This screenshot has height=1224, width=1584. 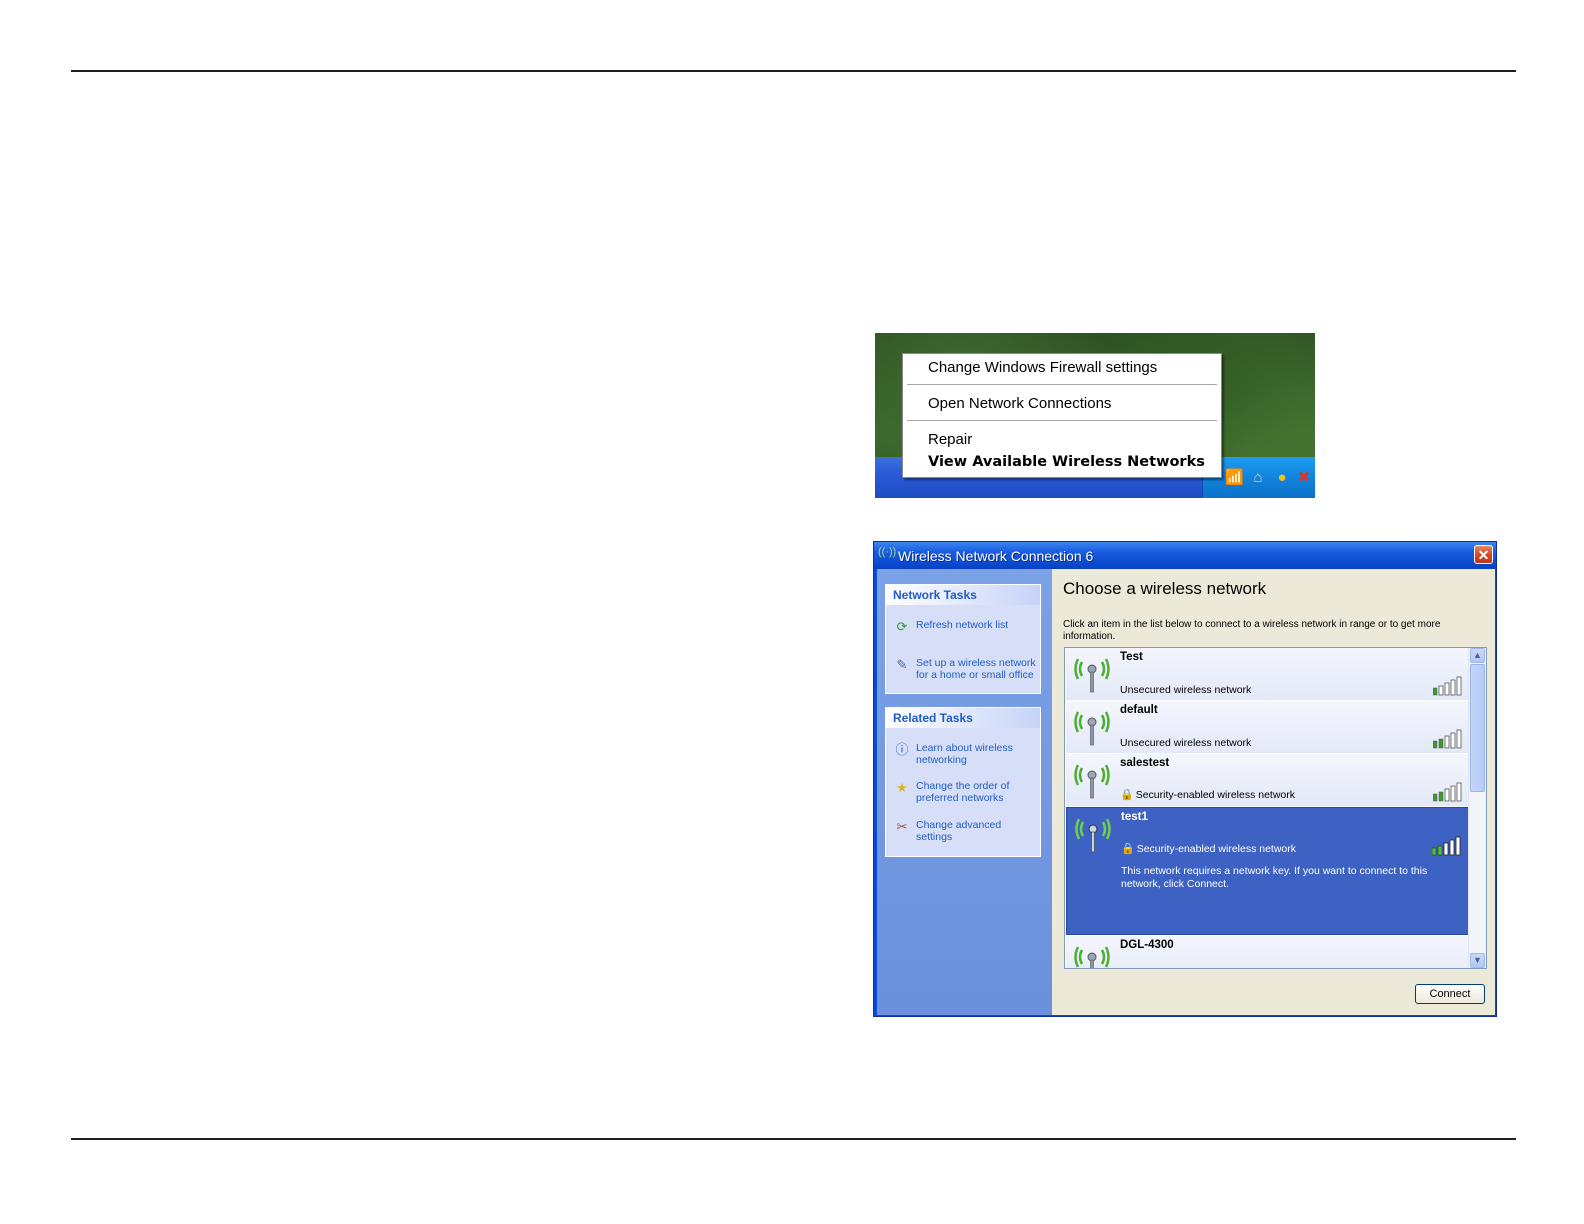 I want to click on network-row-dgl-4300: DGL-4300, so click(x=1267, y=952).